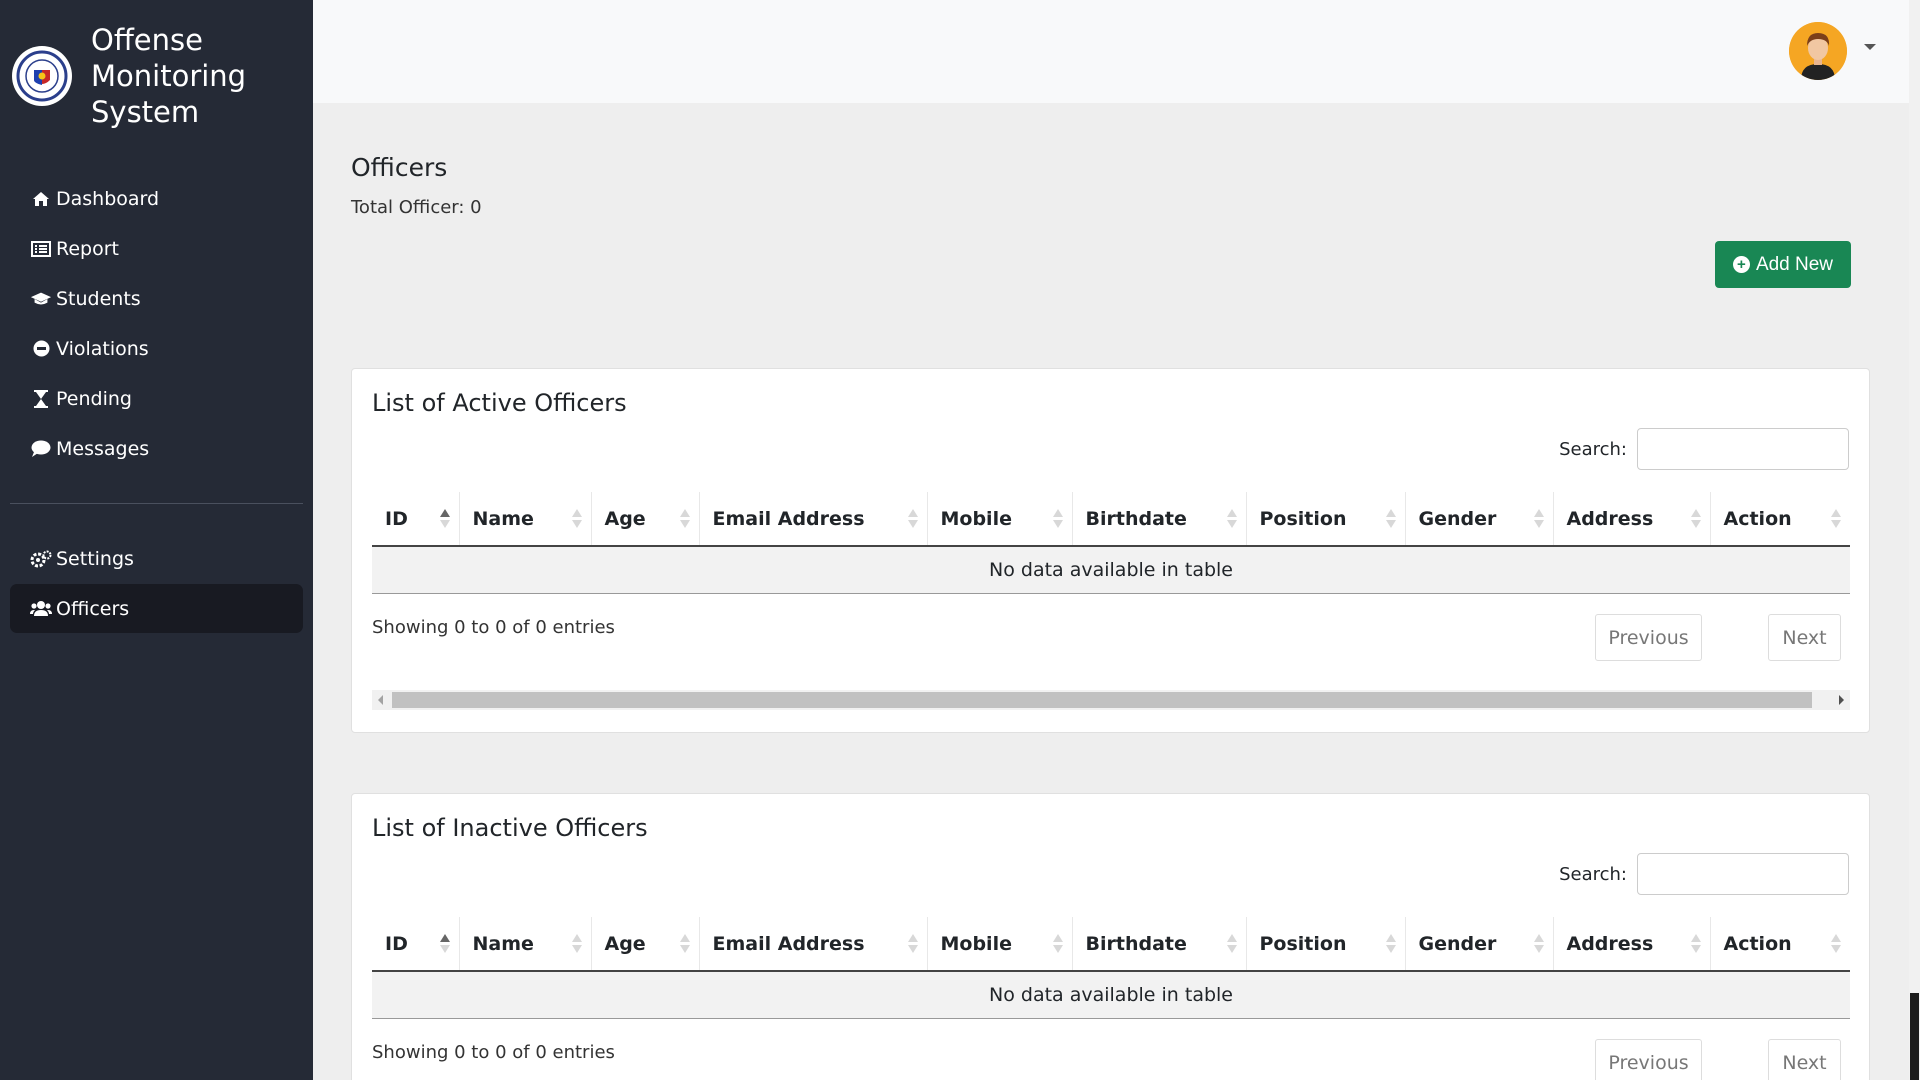 This screenshot has height=1080, width=1920. What do you see at coordinates (1914, 1036) in the screenshot?
I see `page-scrollbar-thumb` at bounding box center [1914, 1036].